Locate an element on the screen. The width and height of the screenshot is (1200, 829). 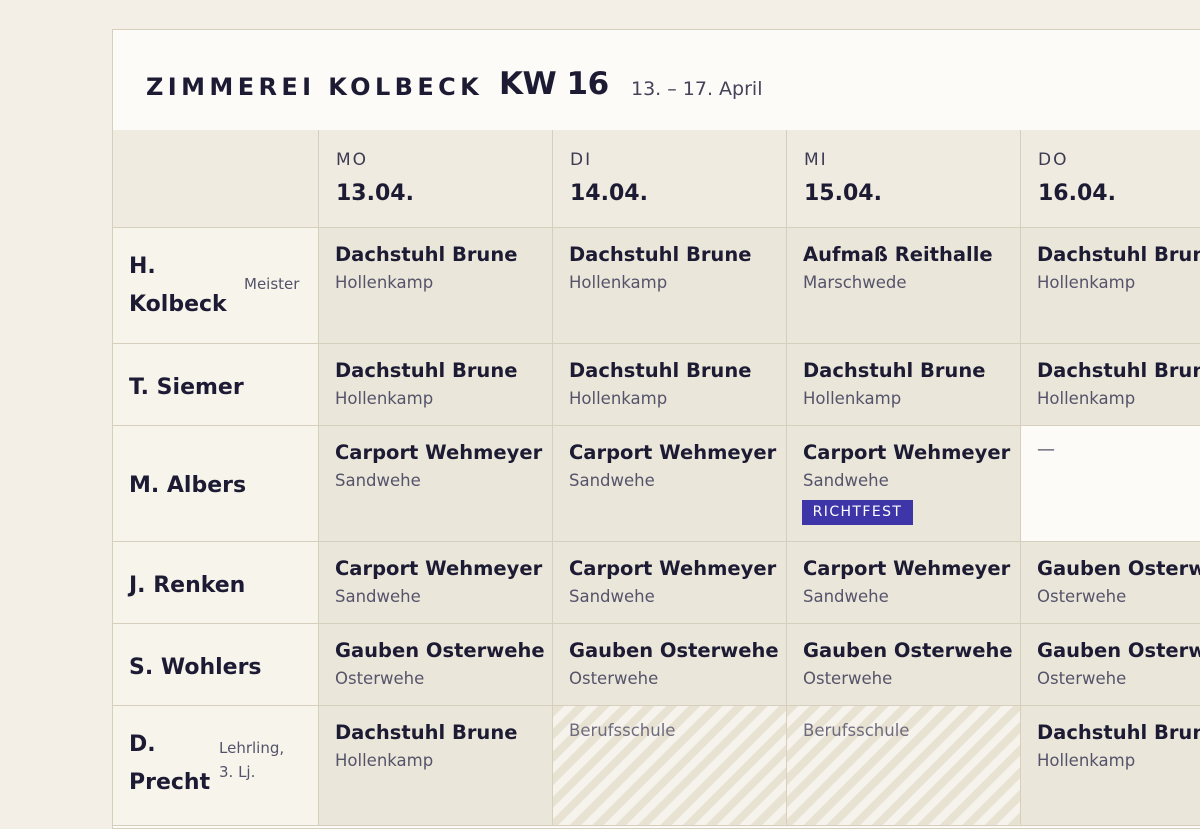
employee-name-cell: T. Siemer is located at coordinates (216, 385).